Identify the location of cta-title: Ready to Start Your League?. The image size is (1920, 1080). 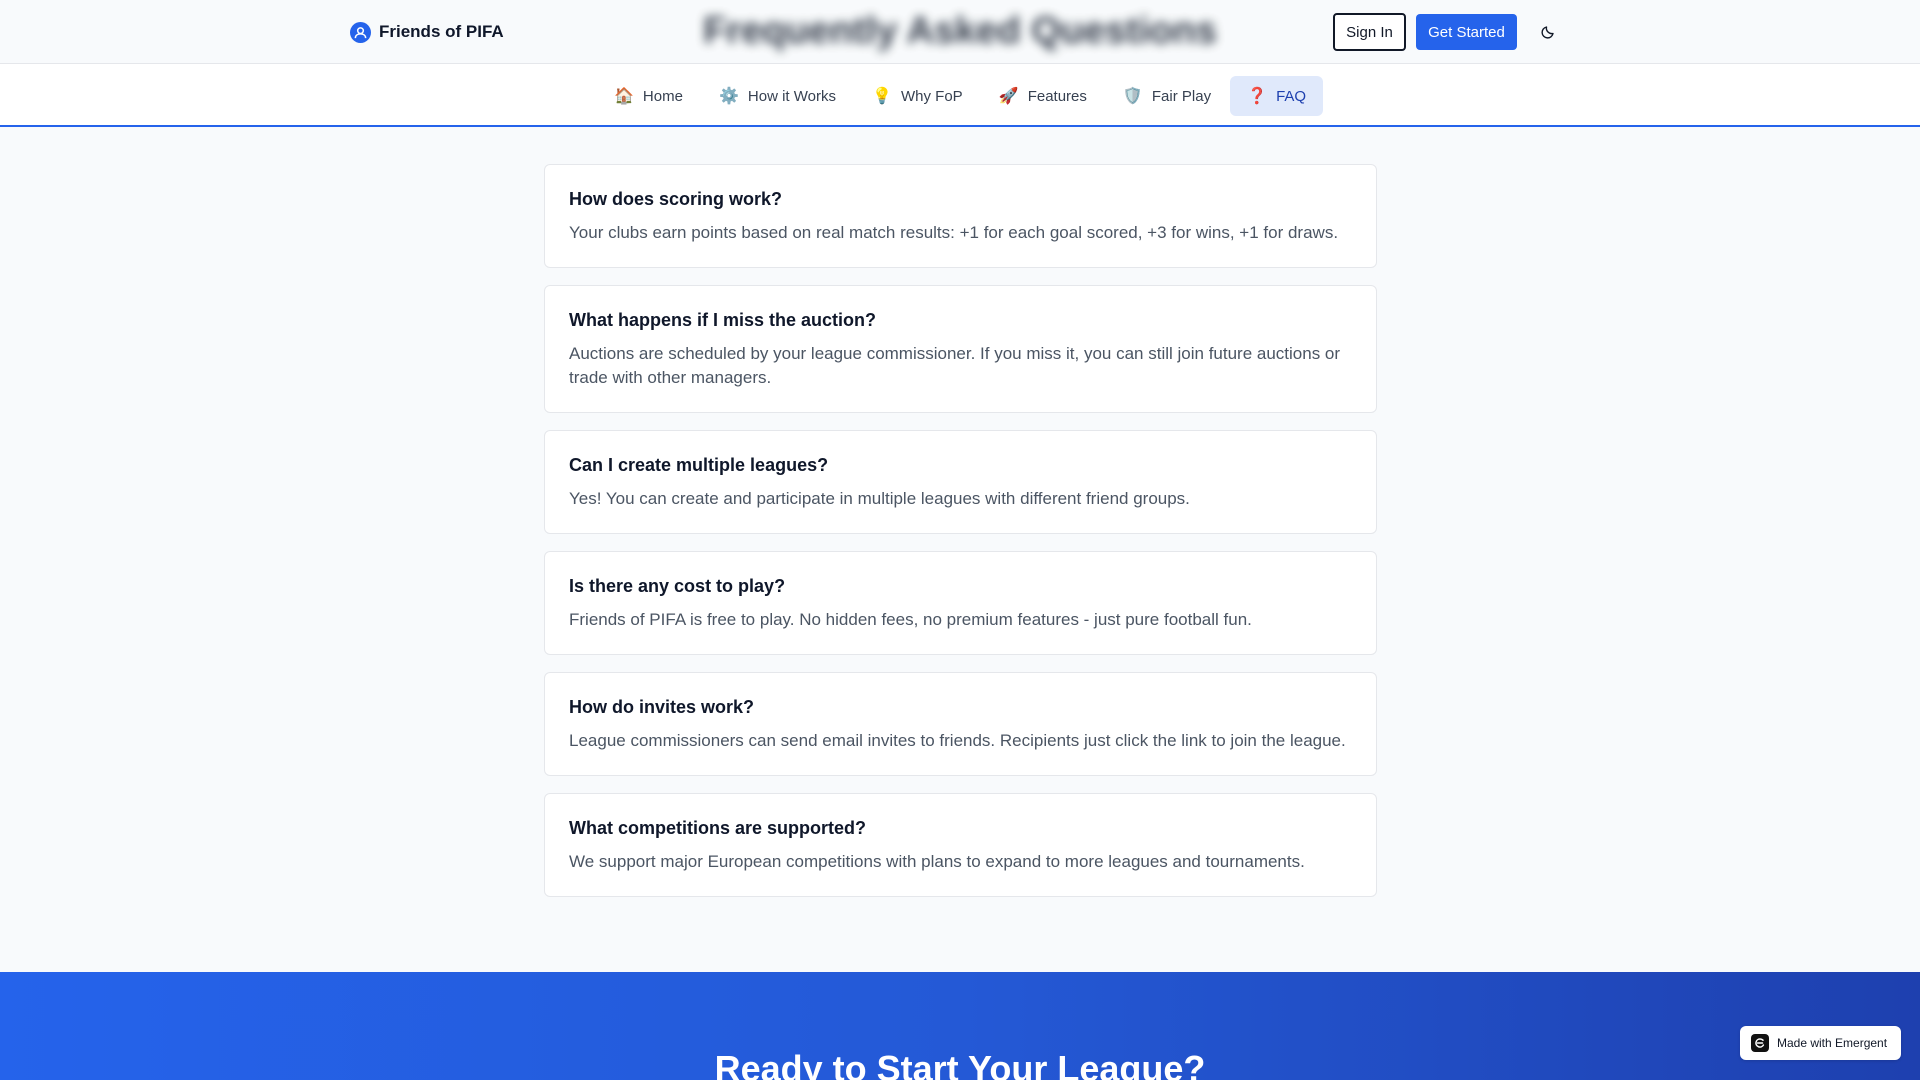
(960, 1064).